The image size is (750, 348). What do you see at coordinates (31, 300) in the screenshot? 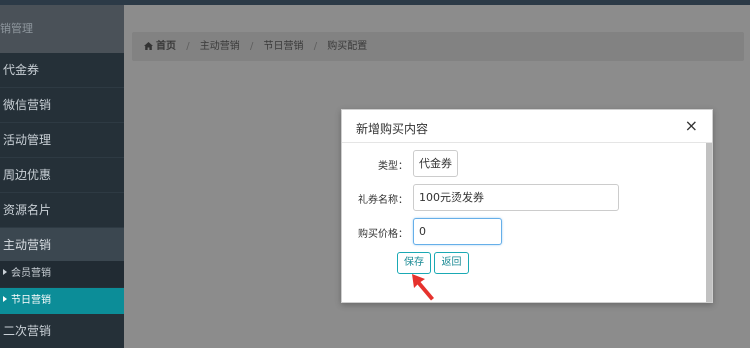
I see `sidebar-subitem-label: 节日营销` at bounding box center [31, 300].